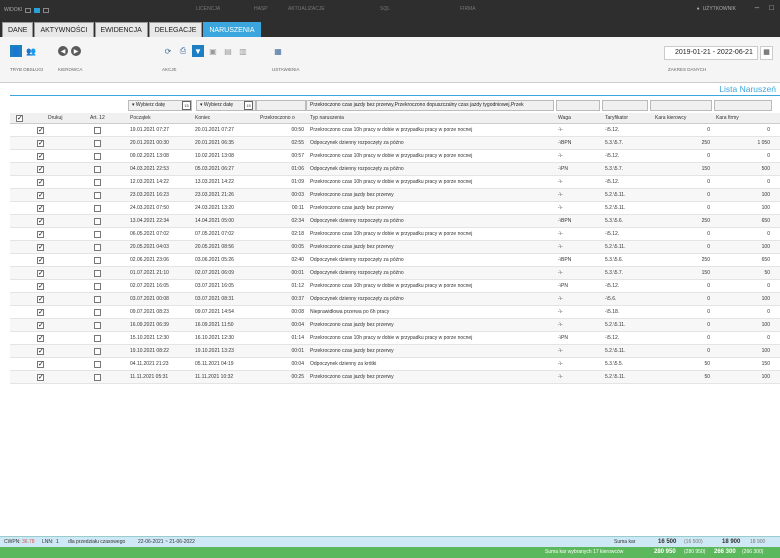 This screenshot has width=780, height=558. Describe the element at coordinates (183, 51) in the screenshot. I see `print-icon: ⎙` at that location.